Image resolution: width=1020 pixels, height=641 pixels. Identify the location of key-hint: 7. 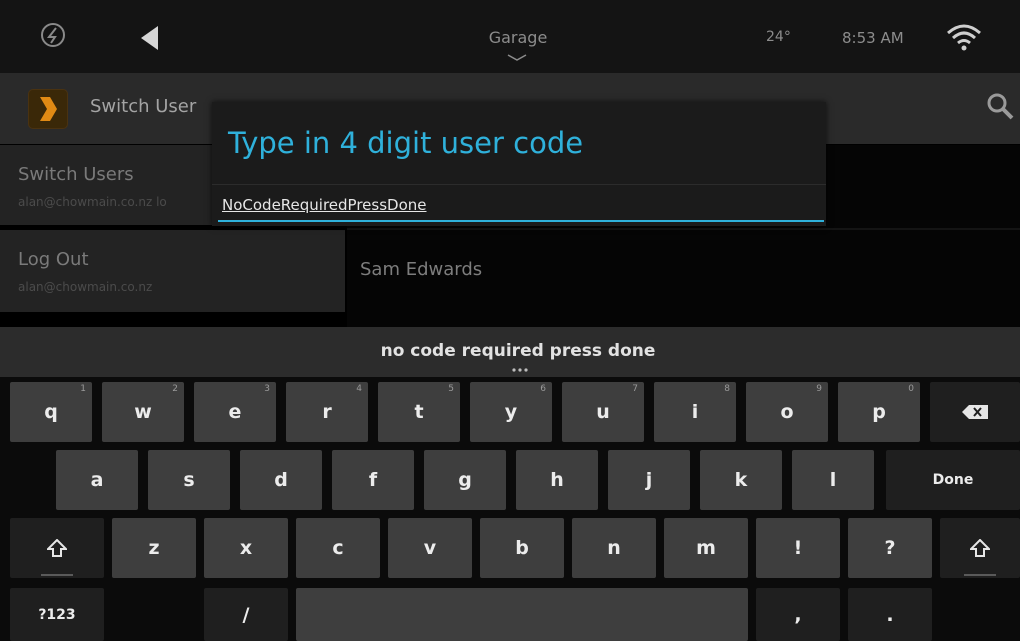
(635, 389).